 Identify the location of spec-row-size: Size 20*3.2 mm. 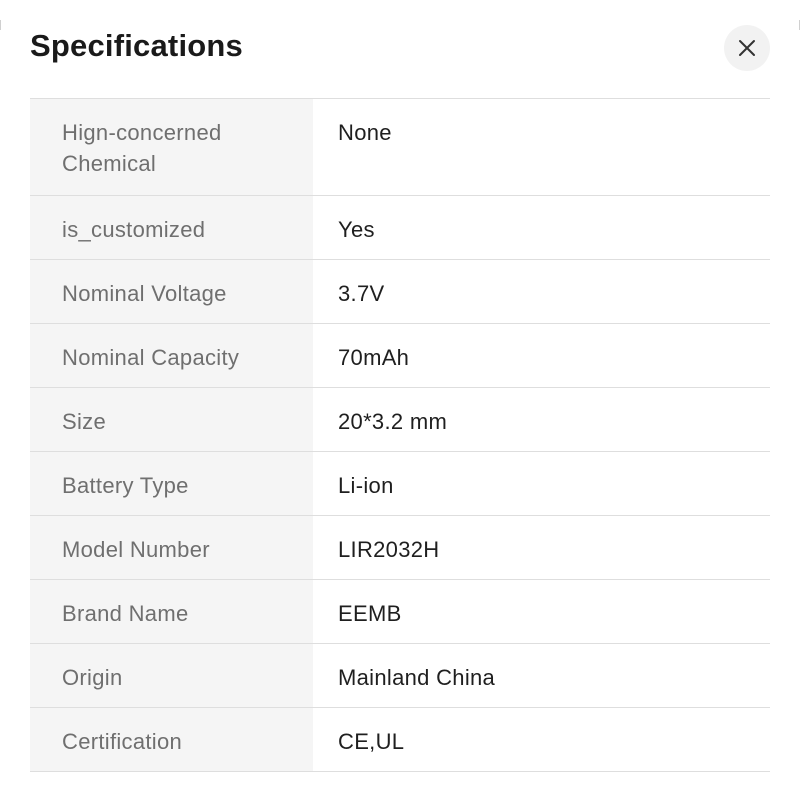
(400, 420).